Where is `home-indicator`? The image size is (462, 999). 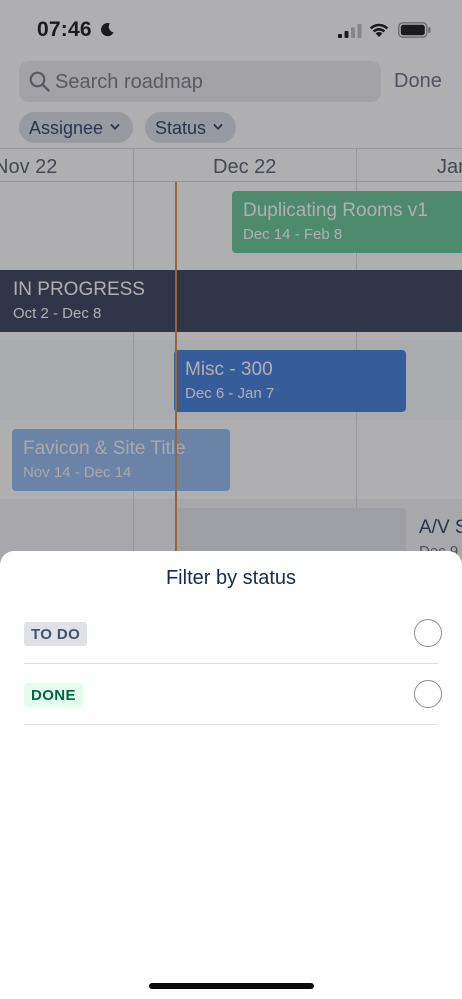 home-indicator is located at coordinates (231, 986).